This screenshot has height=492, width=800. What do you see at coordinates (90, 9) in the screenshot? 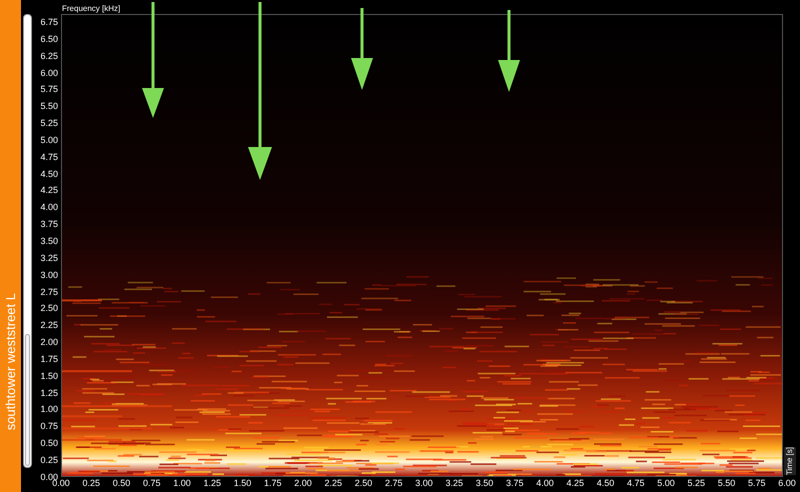
I see `axis-title: Frequency [kHz]` at bounding box center [90, 9].